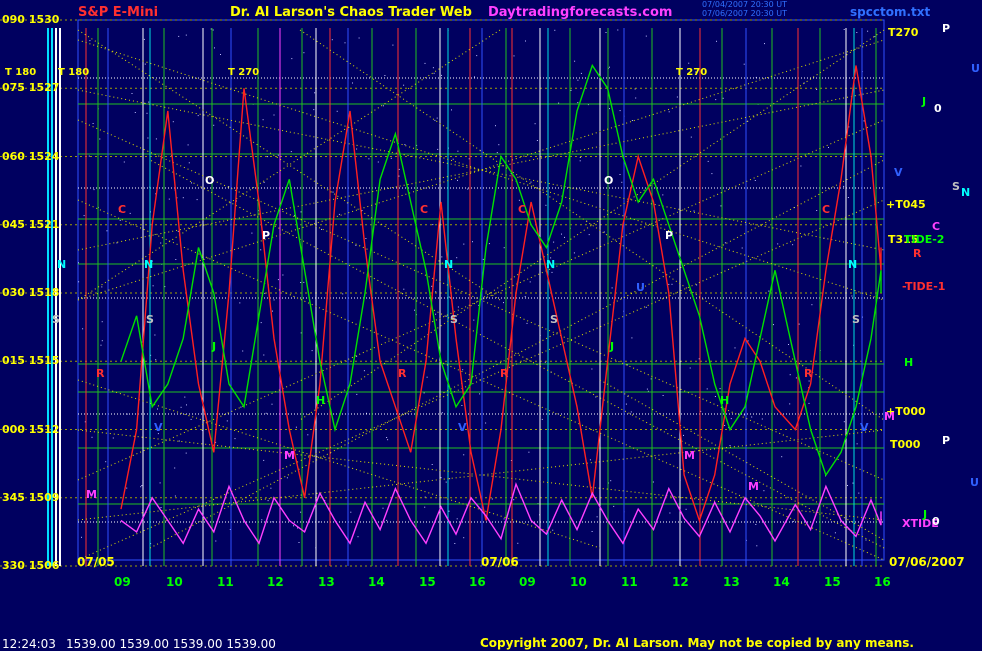 This screenshot has width=982, height=651. I want to click on plot-letter: N, so click(449, 264).